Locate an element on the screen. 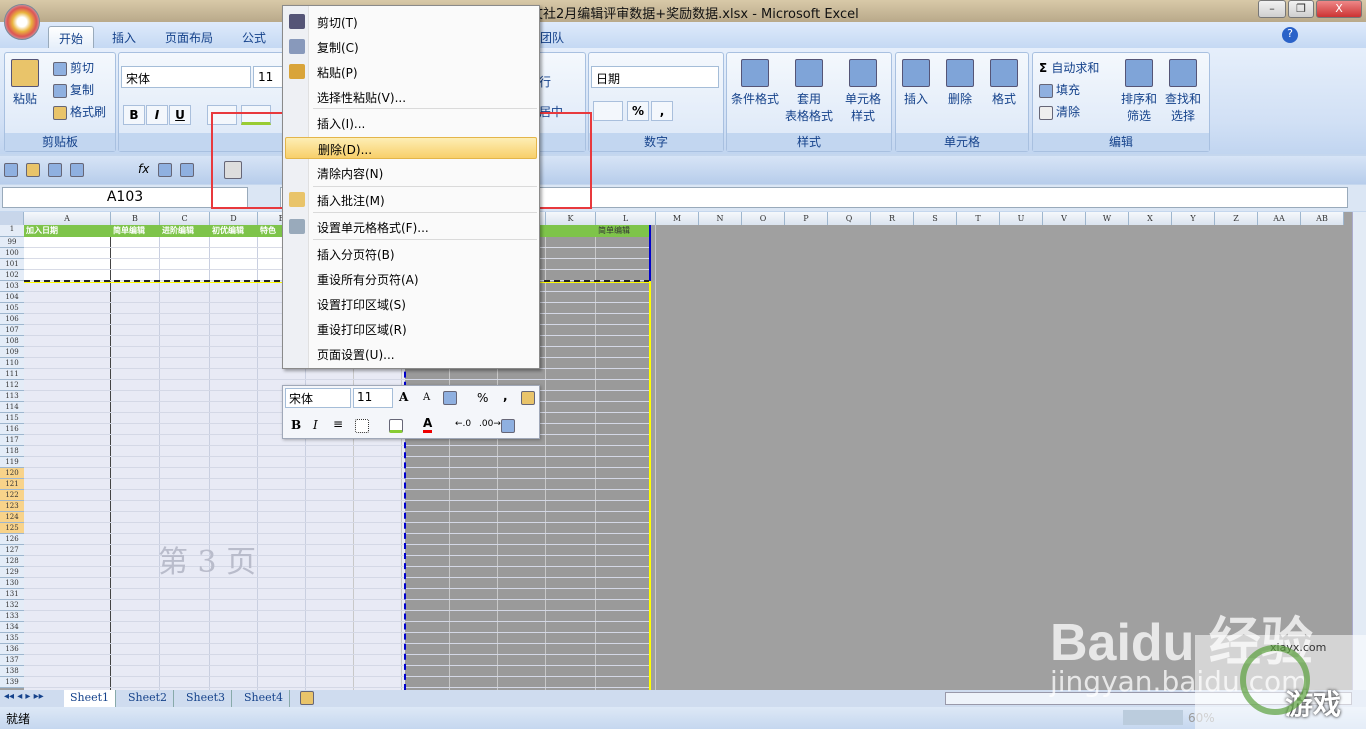 The width and height of the screenshot is (1366, 729). font-color-button: A is located at coordinates (428, 424).